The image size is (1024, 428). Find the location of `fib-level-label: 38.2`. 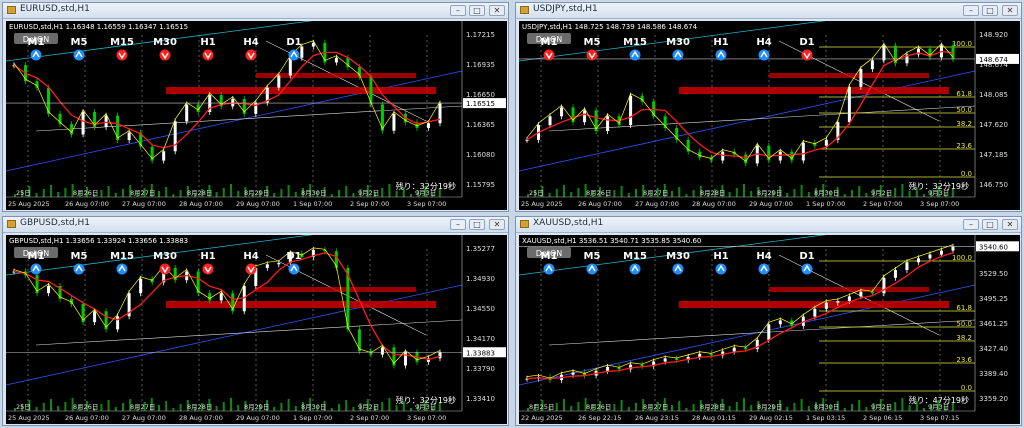

fib-level-label: 38.2 is located at coordinates (964, 338).